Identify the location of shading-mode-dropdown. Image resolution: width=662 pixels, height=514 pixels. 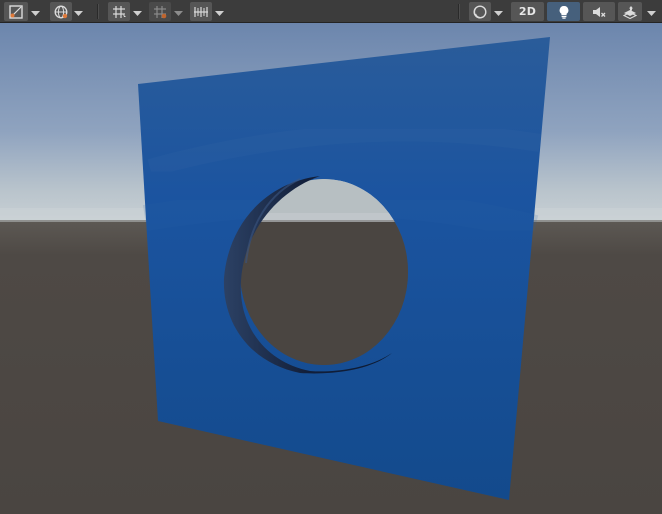
(35, 11).